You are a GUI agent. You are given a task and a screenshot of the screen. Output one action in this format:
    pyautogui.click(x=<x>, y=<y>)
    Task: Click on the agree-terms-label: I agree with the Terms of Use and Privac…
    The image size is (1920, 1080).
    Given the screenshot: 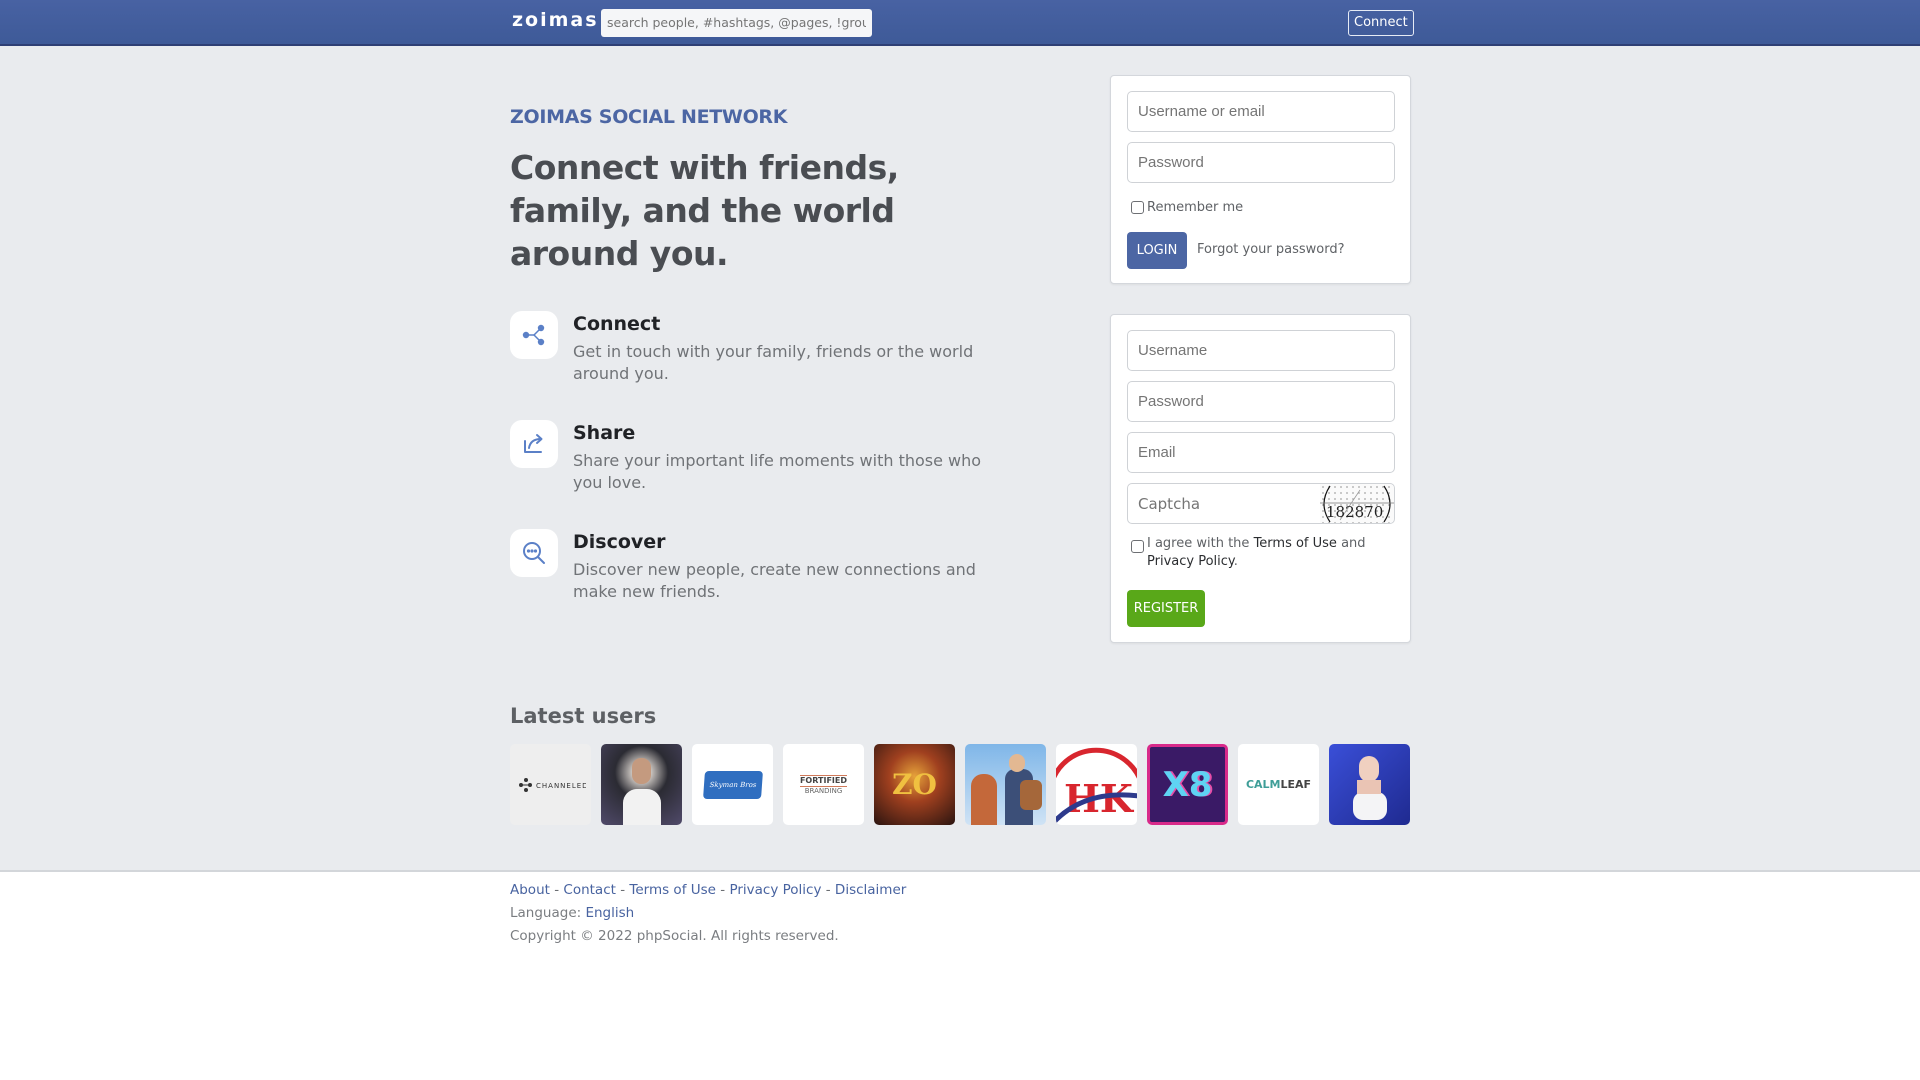 What is the action you would take?
    pyautogui.click(x=1272, y=553)
    